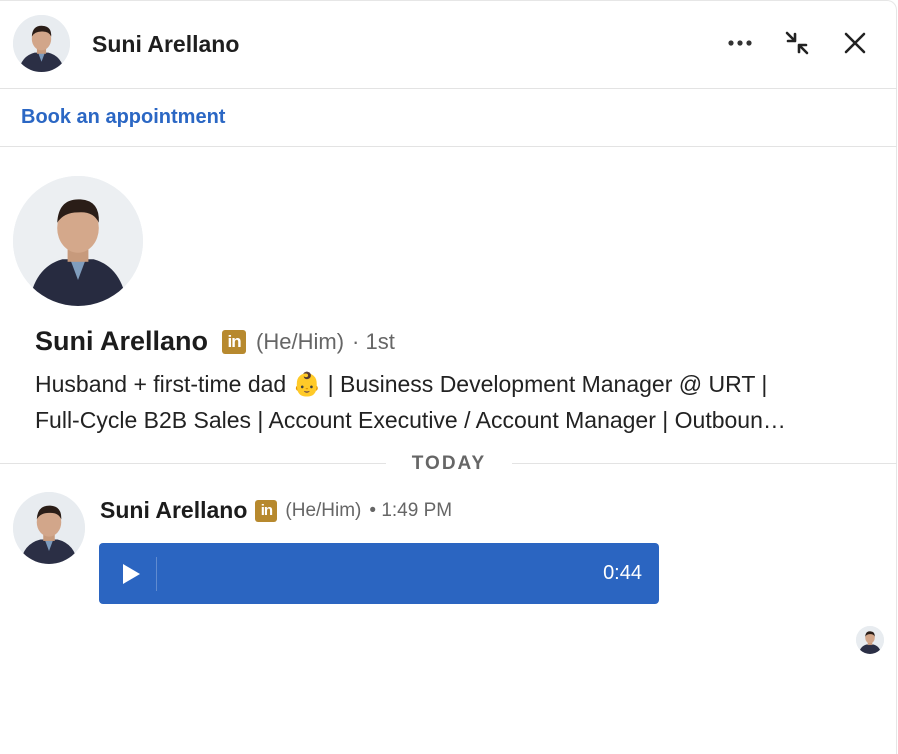  Describe the element at coordinates (166, 44) in the screenshot. I see `conversation-title: Suni Arellano` at that location.